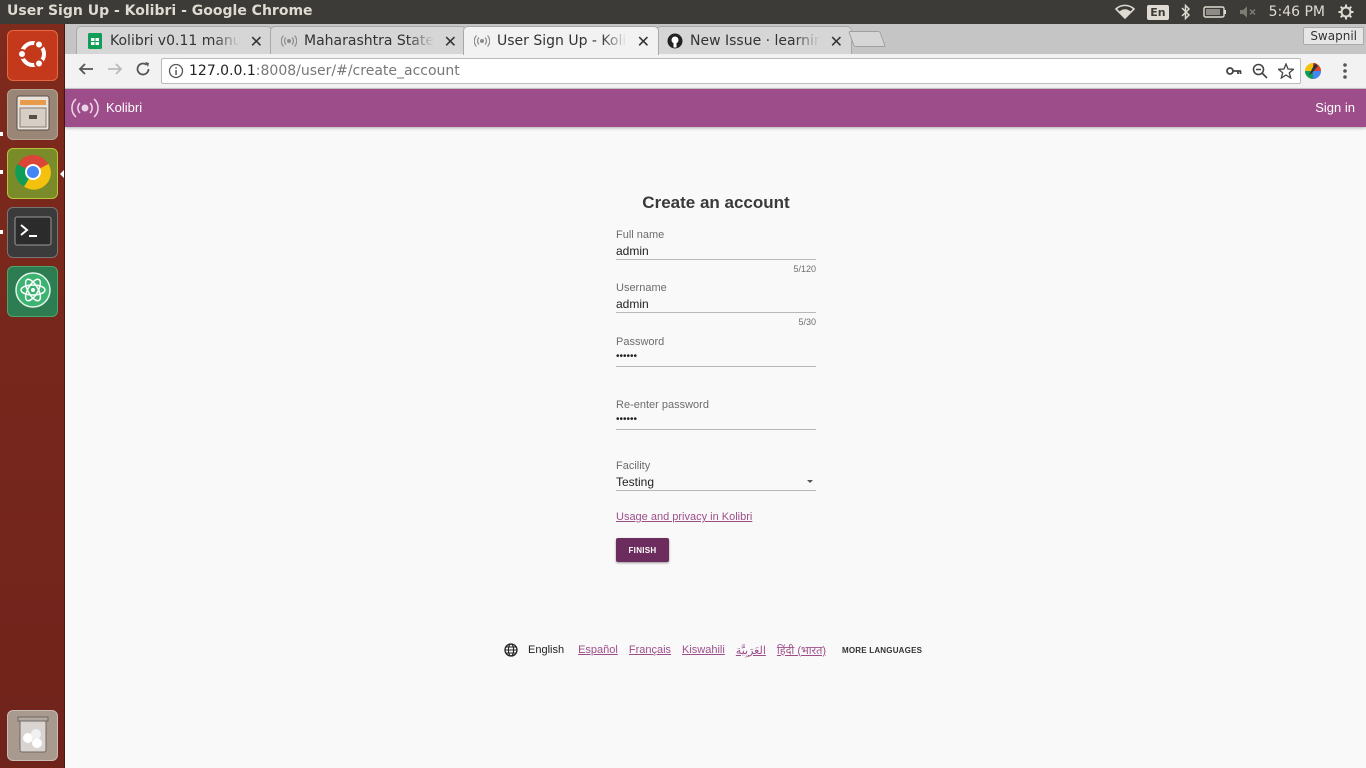 The image size is (1366, 768). I want to click on username-input: admin, so click(716, 303).